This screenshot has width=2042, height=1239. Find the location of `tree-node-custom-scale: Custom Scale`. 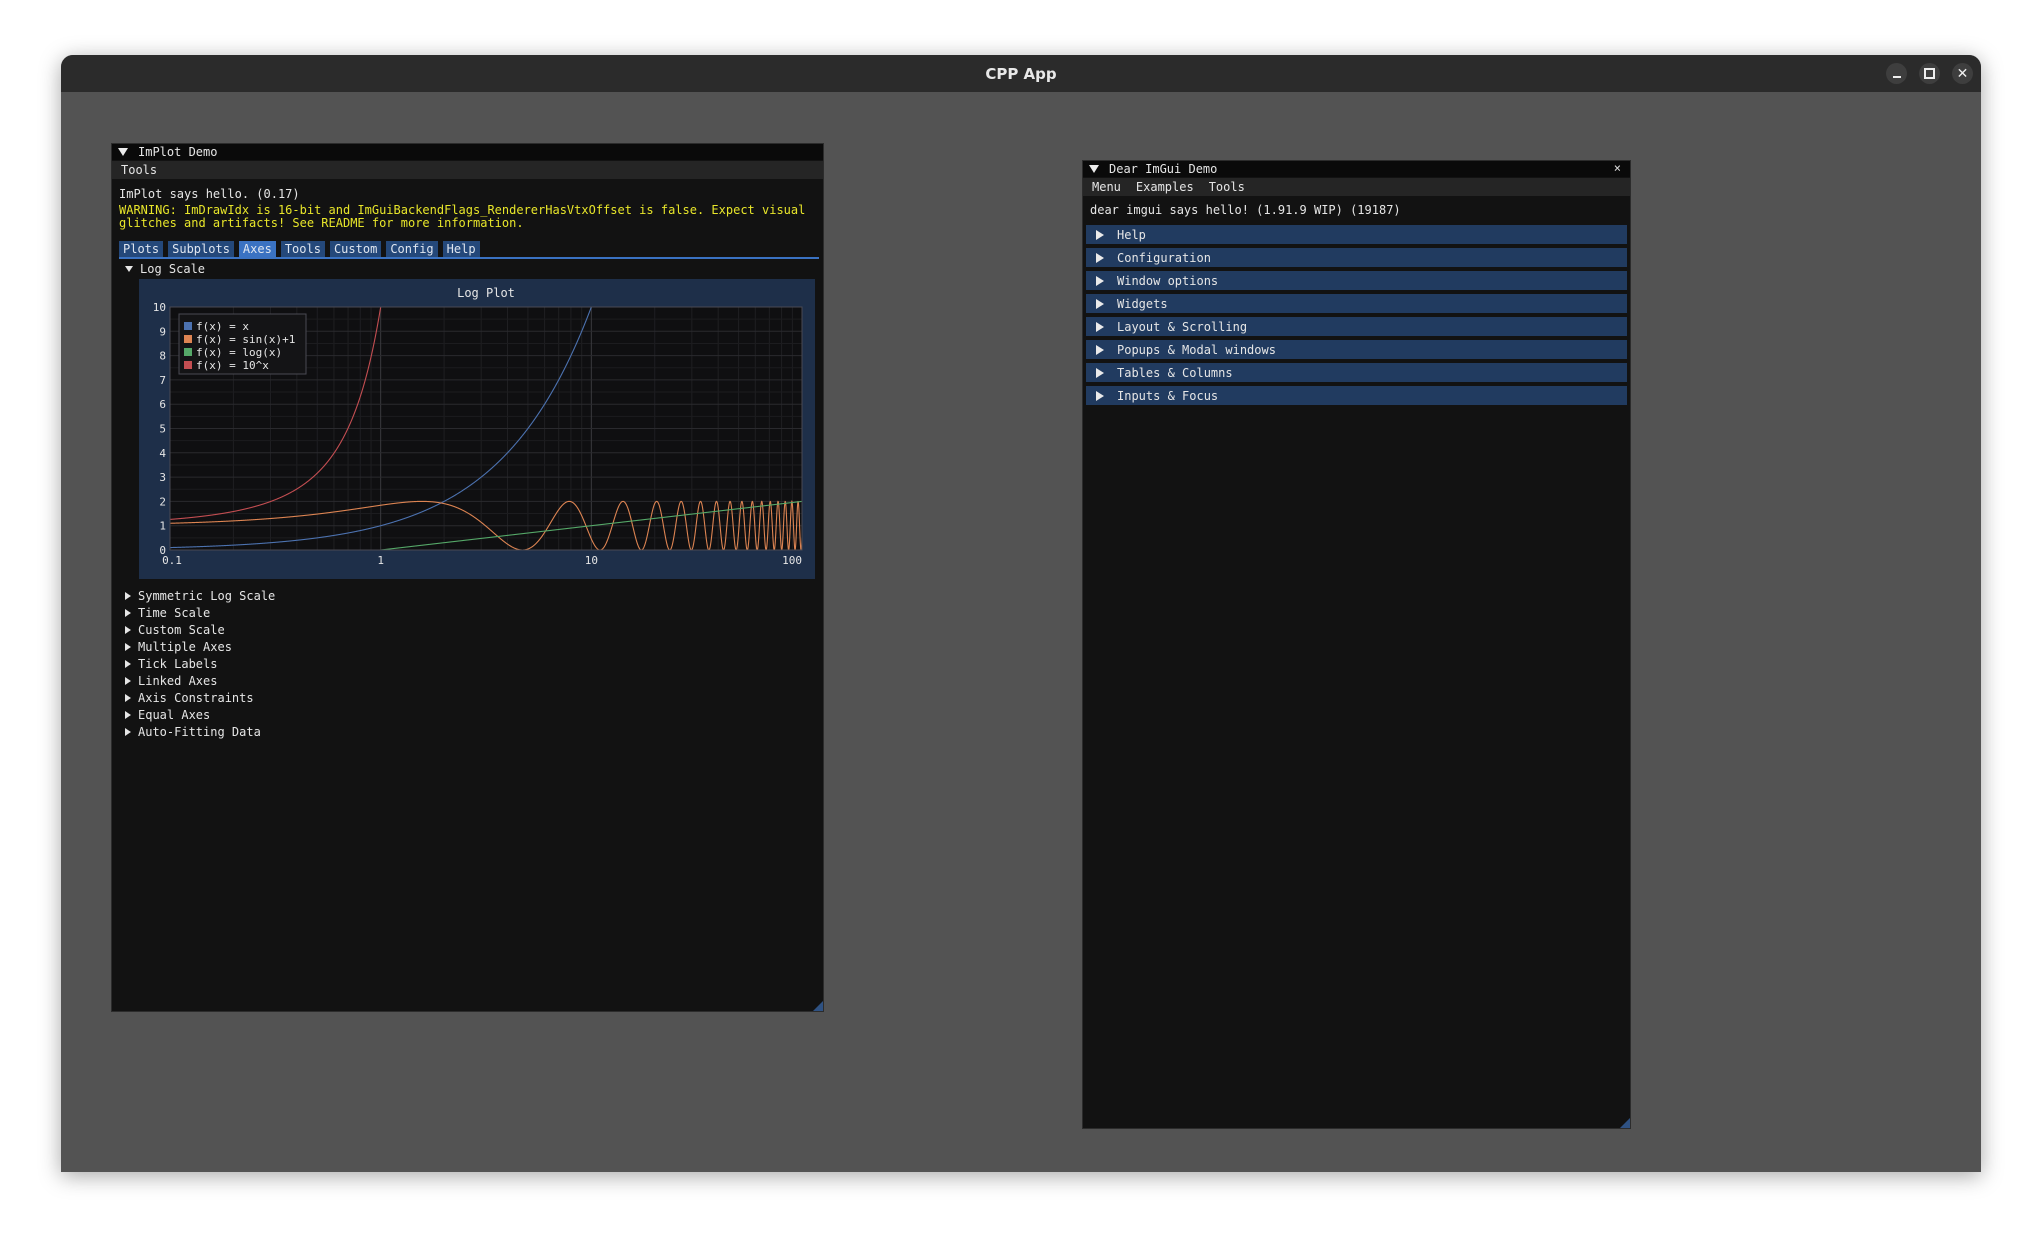

tree-node-custom-scale: Custom Scale is located at coordinates (175, 630).